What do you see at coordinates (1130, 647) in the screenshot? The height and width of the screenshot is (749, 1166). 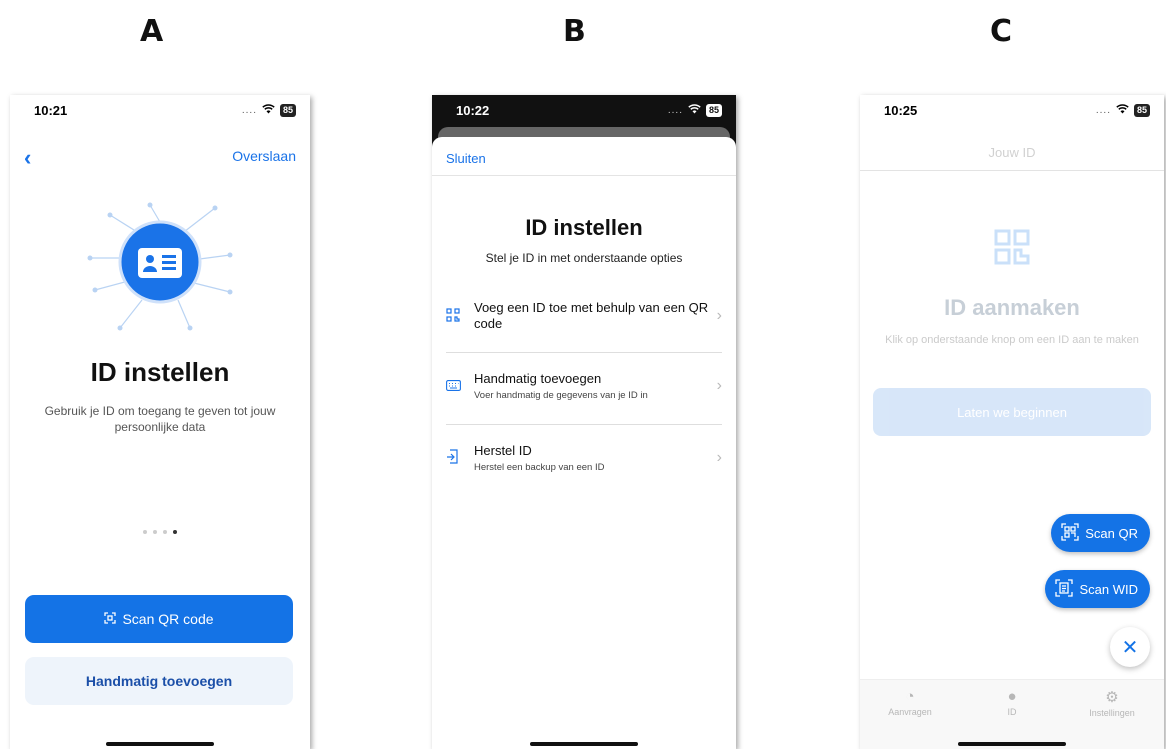 I see `close-fab-icon: ✕` at bounding box center [1130, 647].